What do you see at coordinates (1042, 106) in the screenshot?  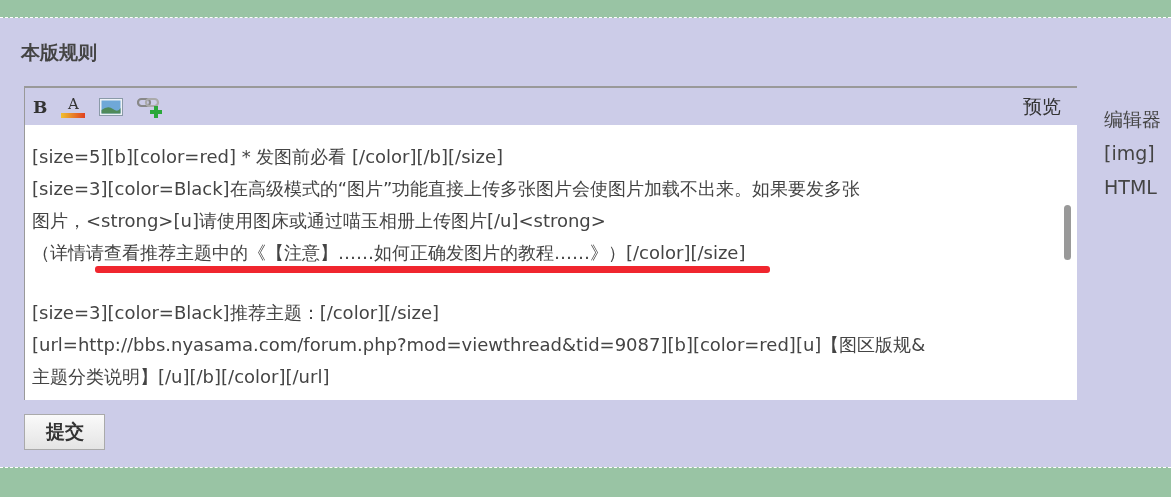 I see `preview-button: 预览` at bounding box center [1042, 106].